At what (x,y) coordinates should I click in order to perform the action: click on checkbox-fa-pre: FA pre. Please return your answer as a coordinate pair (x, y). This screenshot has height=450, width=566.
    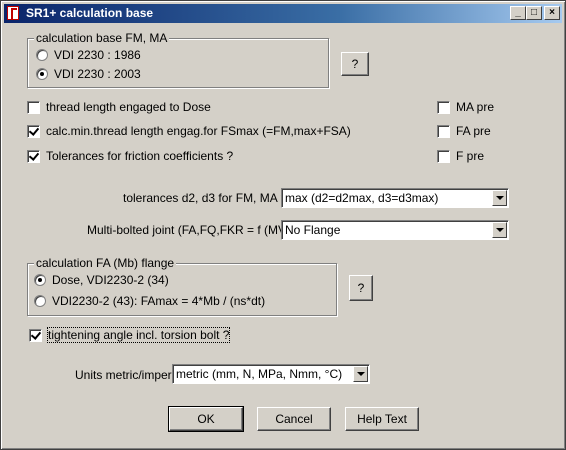
    Looking at the image, I should click on (464, 131).